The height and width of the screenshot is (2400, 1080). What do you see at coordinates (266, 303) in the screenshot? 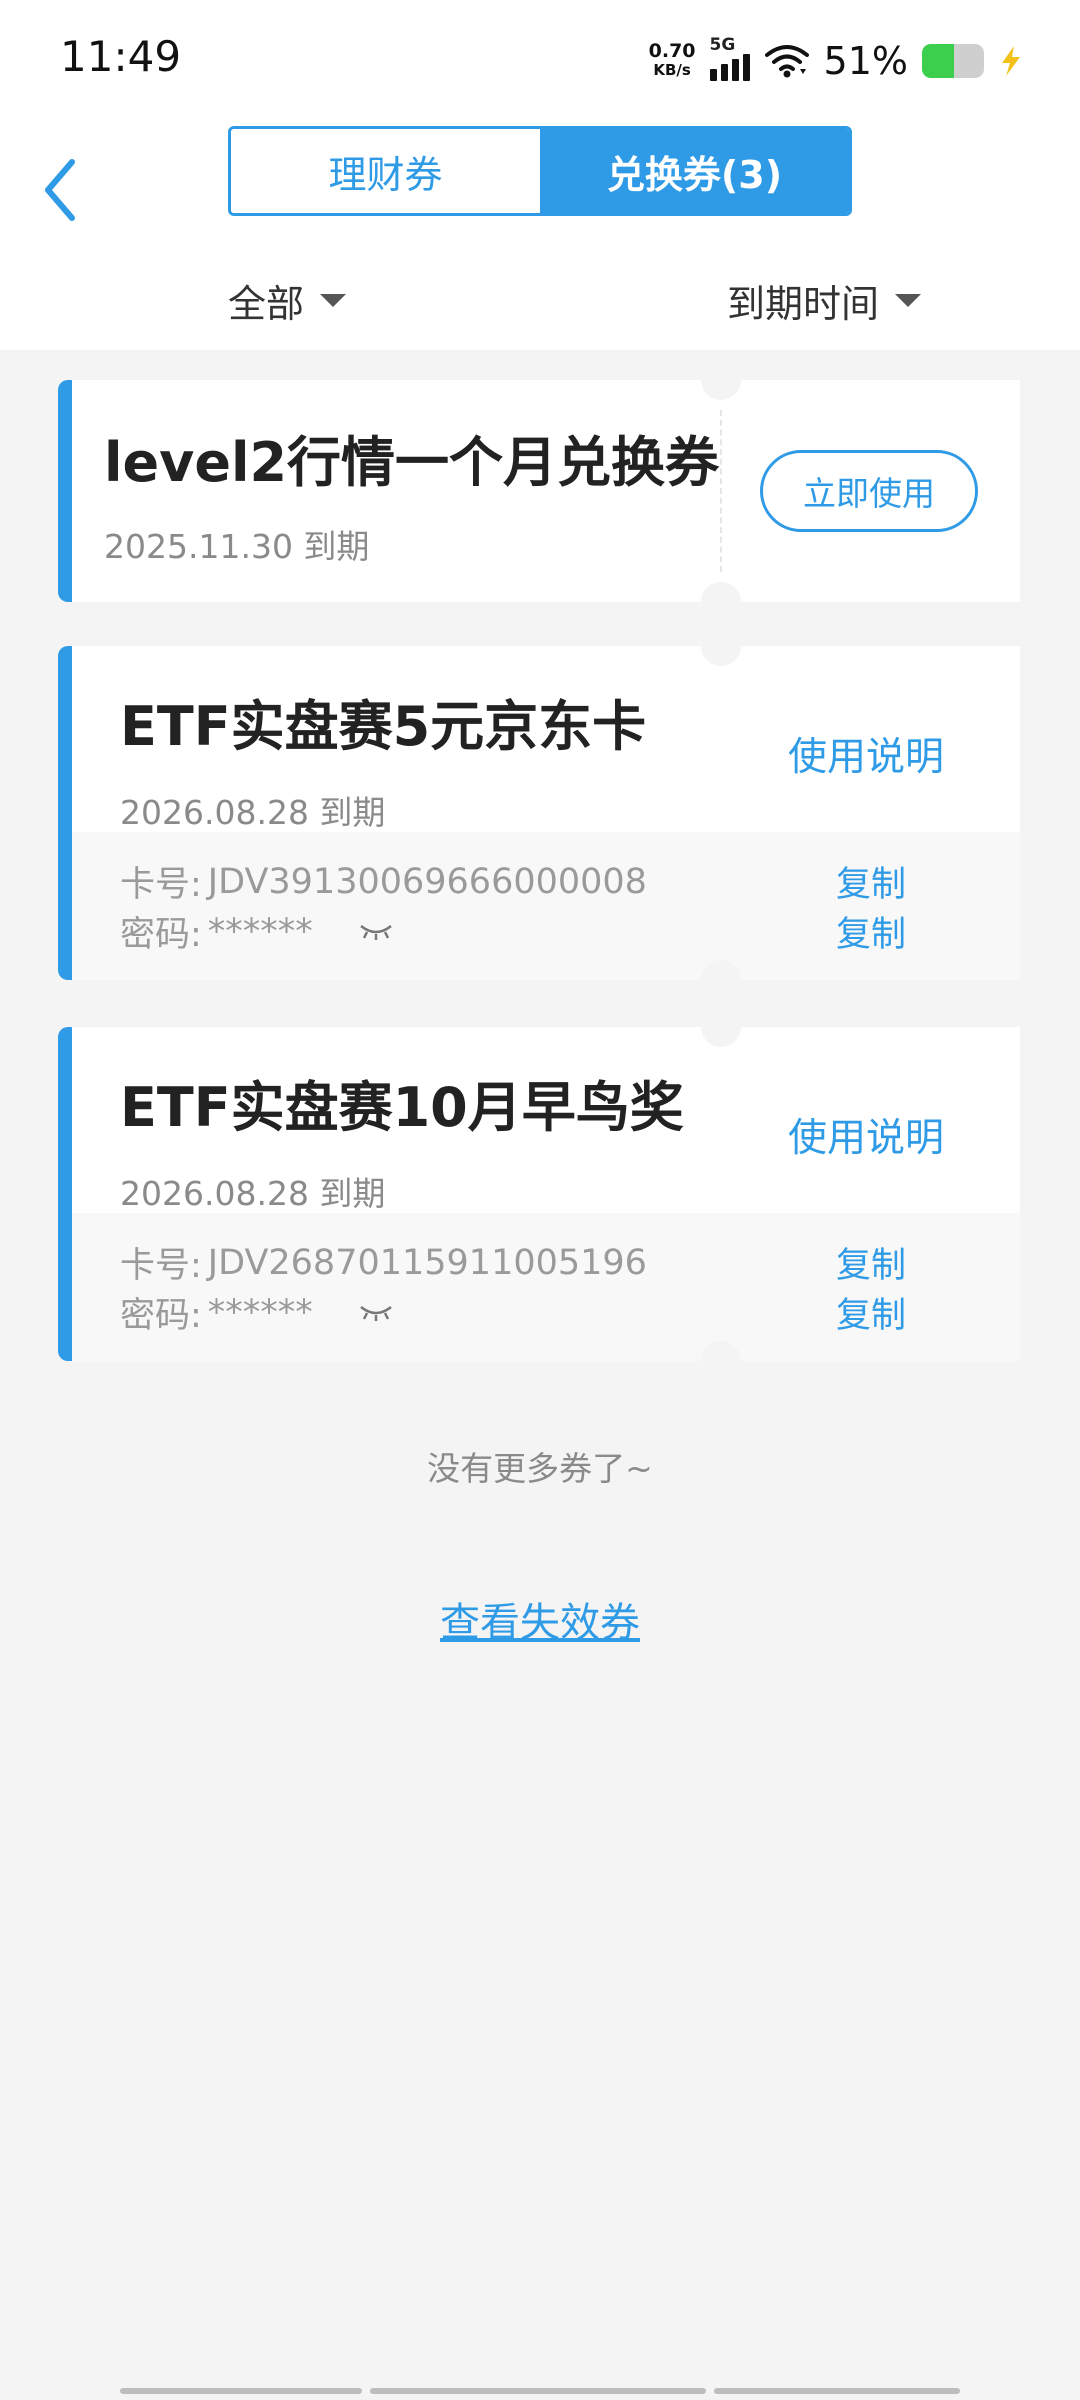
I see `filter-all-label: 全部` at bounding box center [266, 303].